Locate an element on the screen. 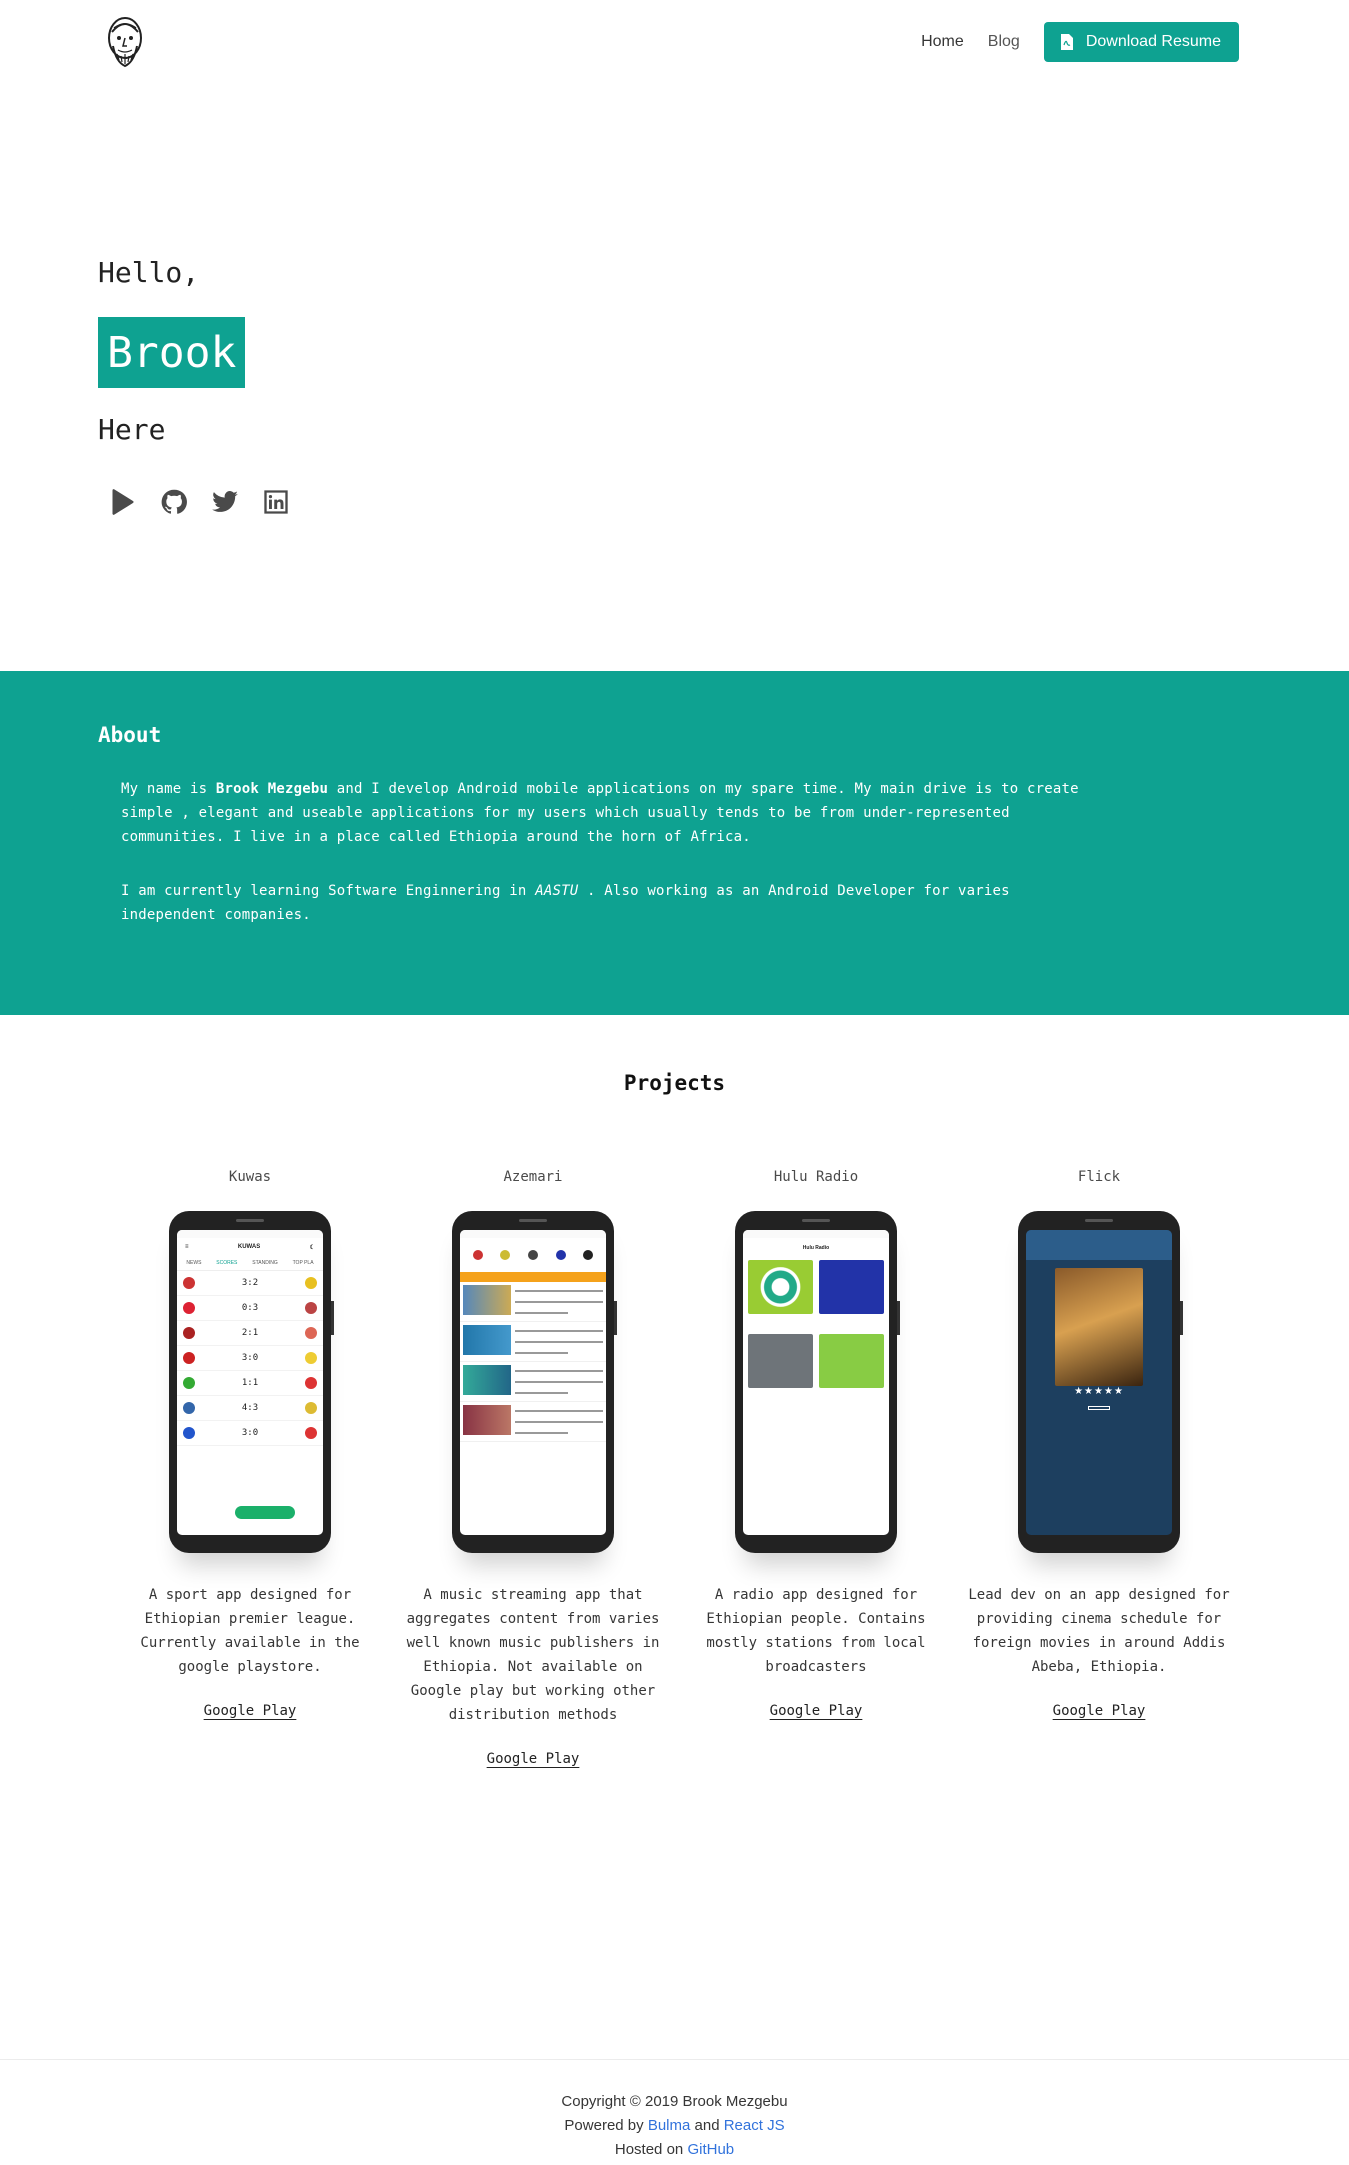  nav-home-link: Home is located at coordinates (942, 42).